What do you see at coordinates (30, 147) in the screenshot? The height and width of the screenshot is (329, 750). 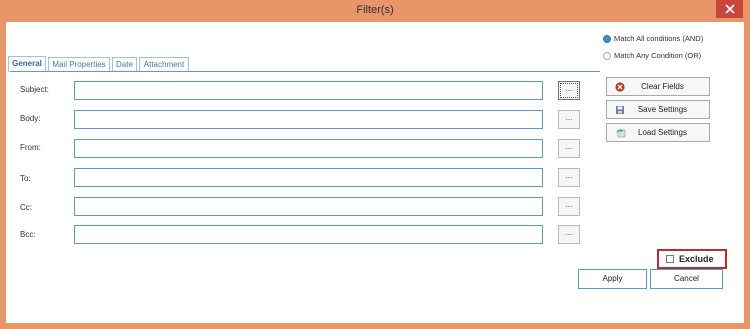 I see `from-label: From:` at bounding box center [30, 147].